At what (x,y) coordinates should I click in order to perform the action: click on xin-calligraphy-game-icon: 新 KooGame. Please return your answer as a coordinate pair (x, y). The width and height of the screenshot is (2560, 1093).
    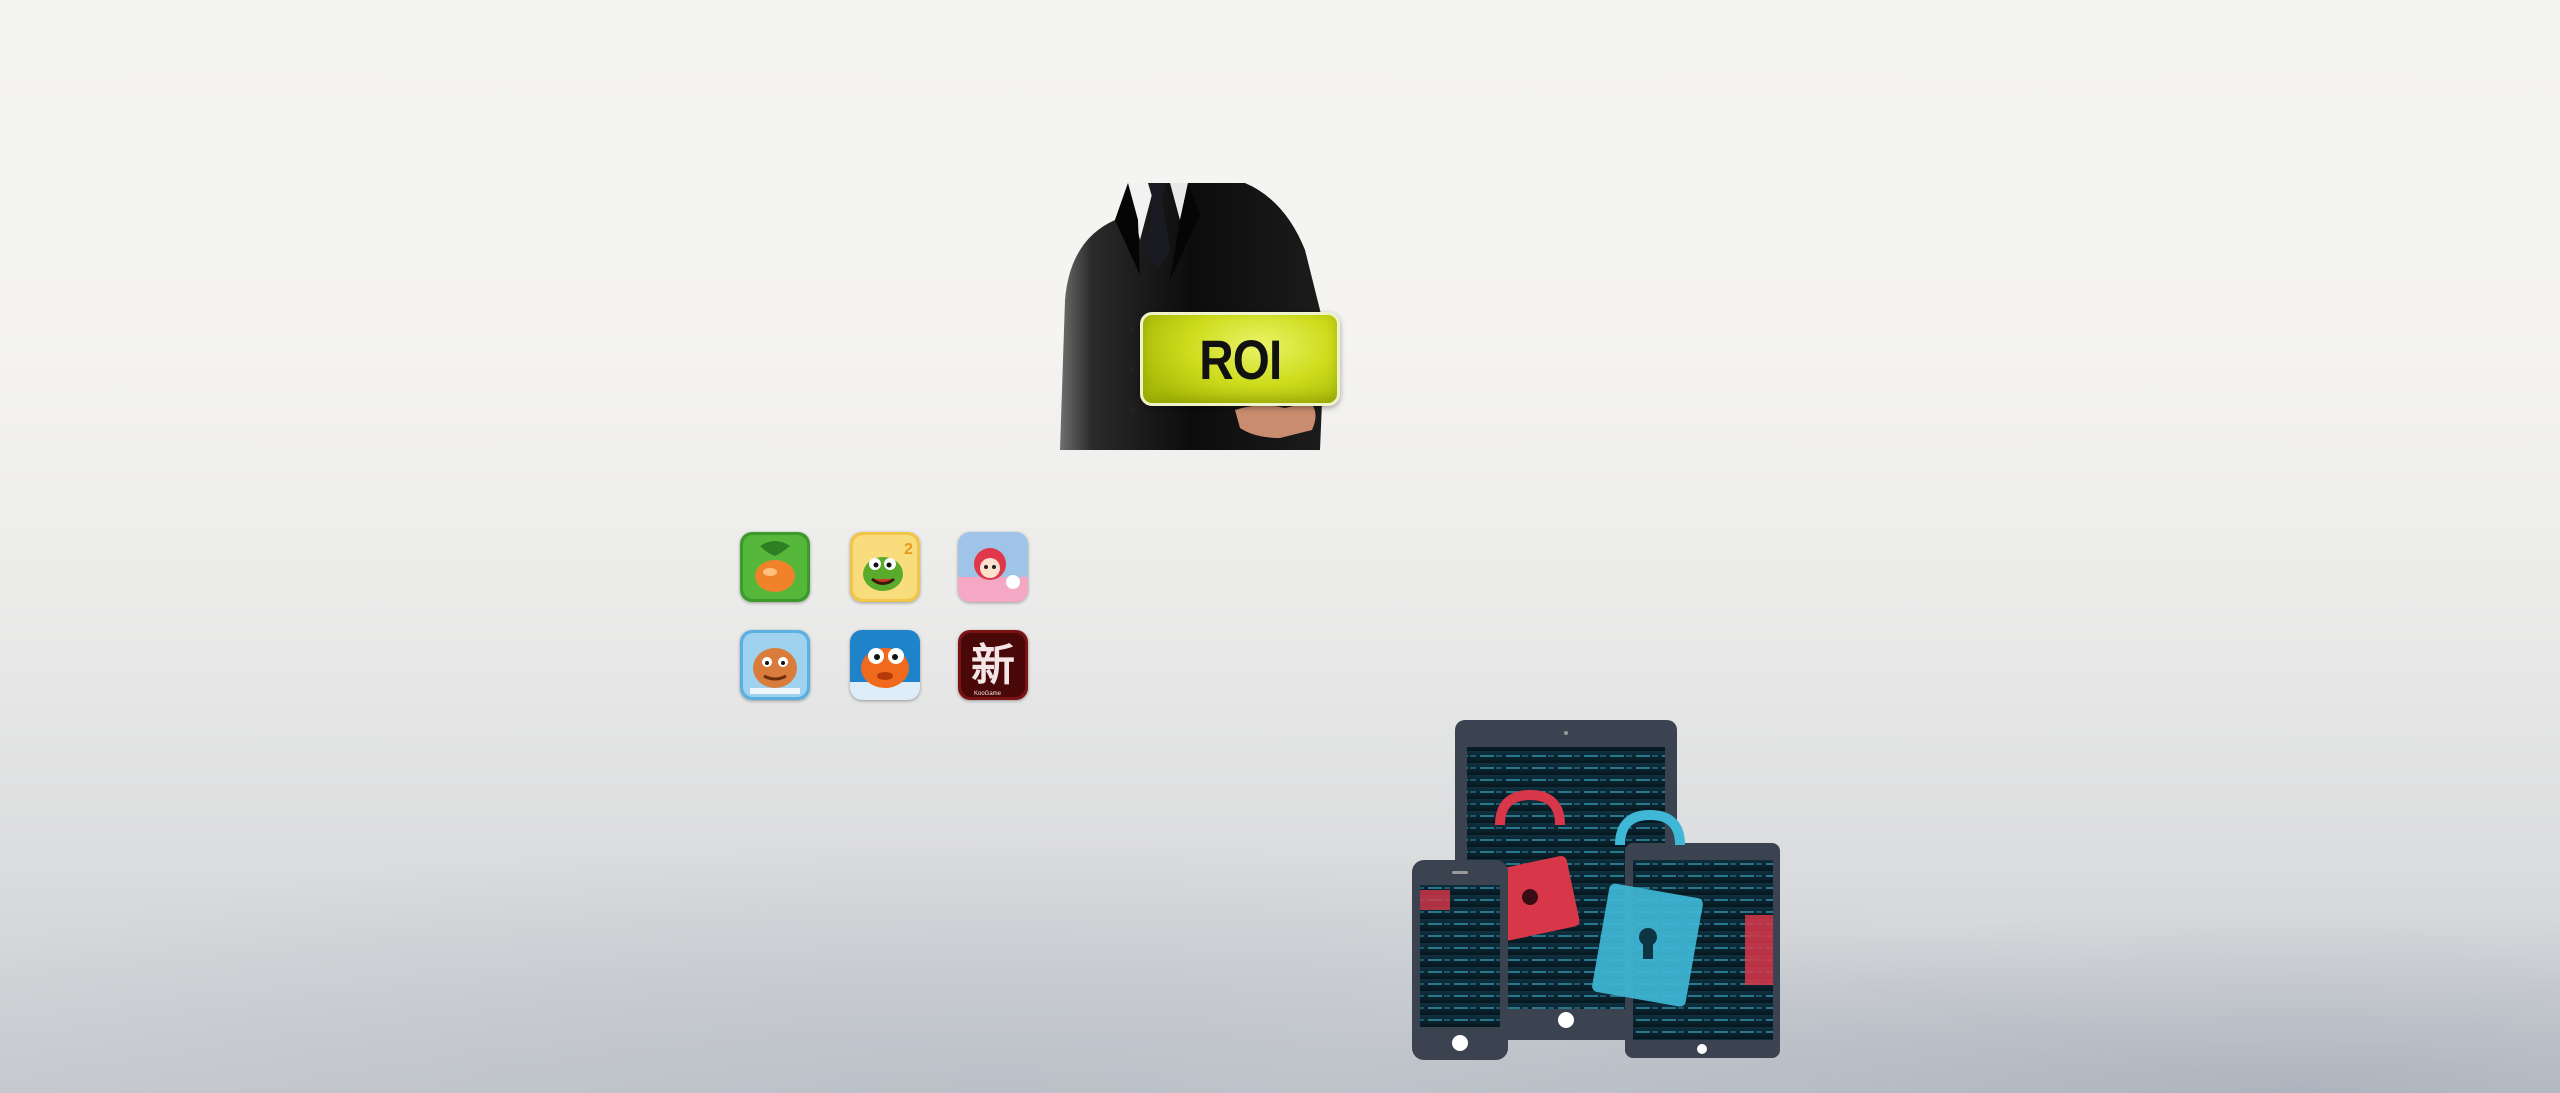
    Looking at the image, I should click on (993, 665).